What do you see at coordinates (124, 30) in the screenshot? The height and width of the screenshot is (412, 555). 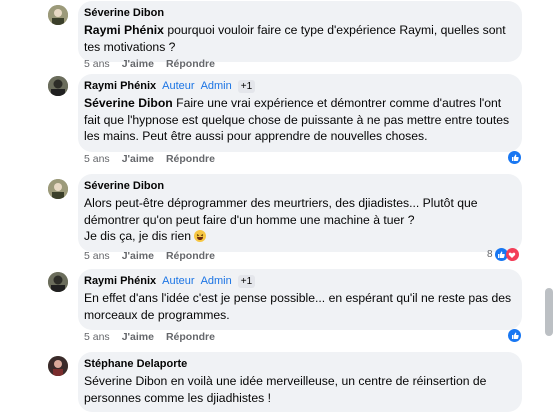 I see `mention-link: Raymi Phénix` at bounding box center [124, 30].